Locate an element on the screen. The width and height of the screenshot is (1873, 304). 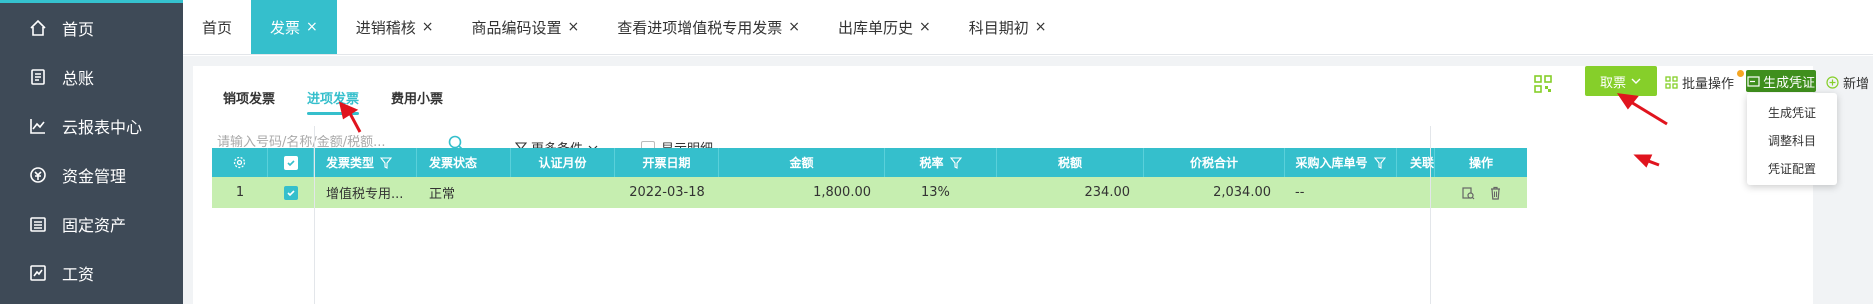
settings-column is located at coordinates (240, 162).